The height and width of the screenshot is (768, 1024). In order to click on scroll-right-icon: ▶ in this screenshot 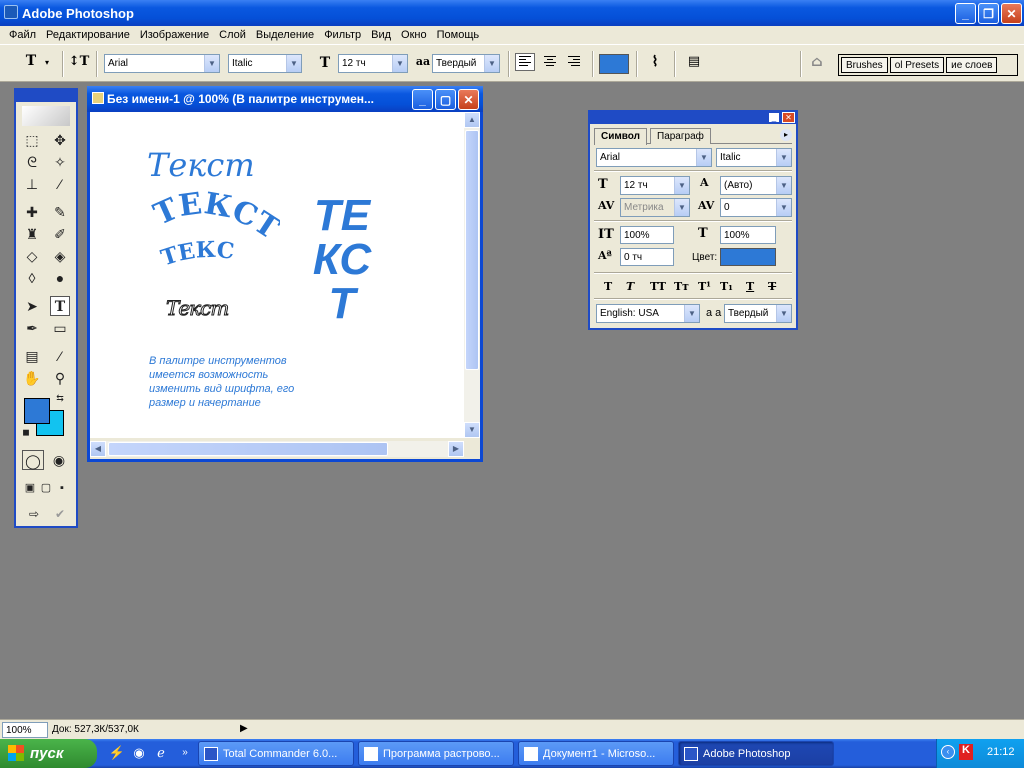, I will do `click(456, 449)`.